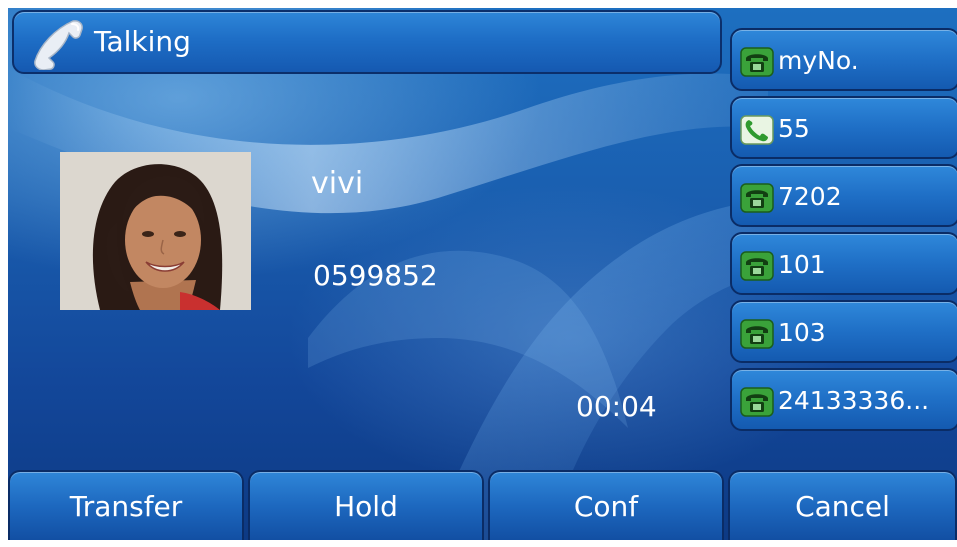 The height and width of the screenshot is (547, 957). Describe the element at coordinates (366, 505) in the screenshot. I see `hold-button: Hold` at that location.